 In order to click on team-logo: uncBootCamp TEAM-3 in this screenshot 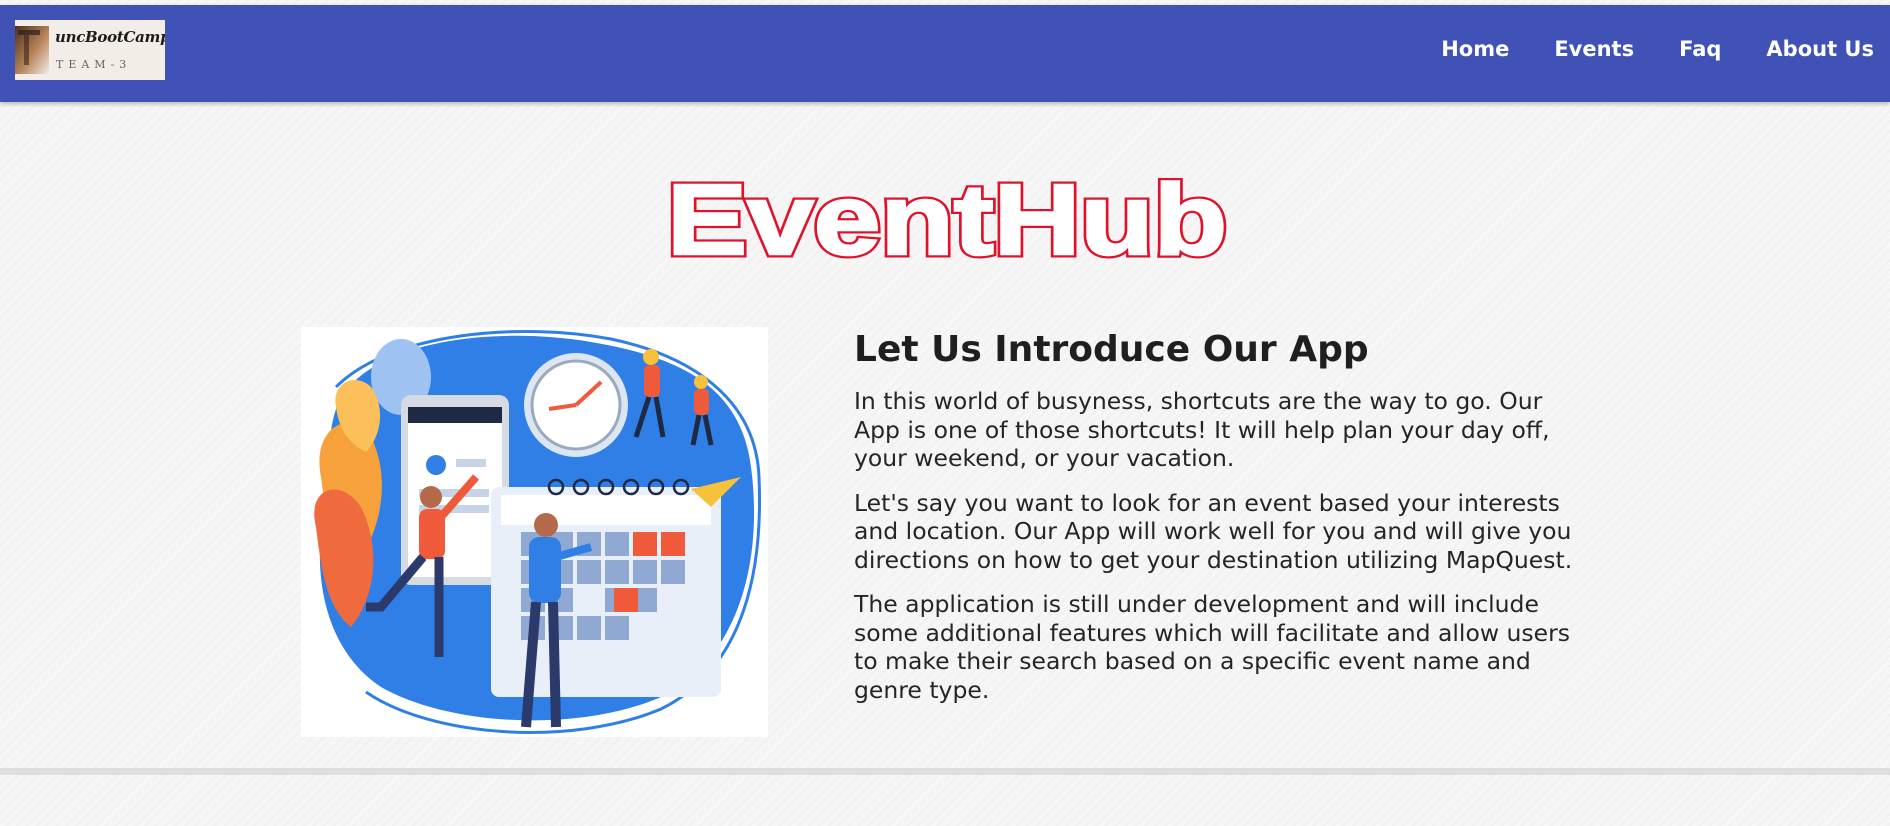, I will do `click(90, 50)`.